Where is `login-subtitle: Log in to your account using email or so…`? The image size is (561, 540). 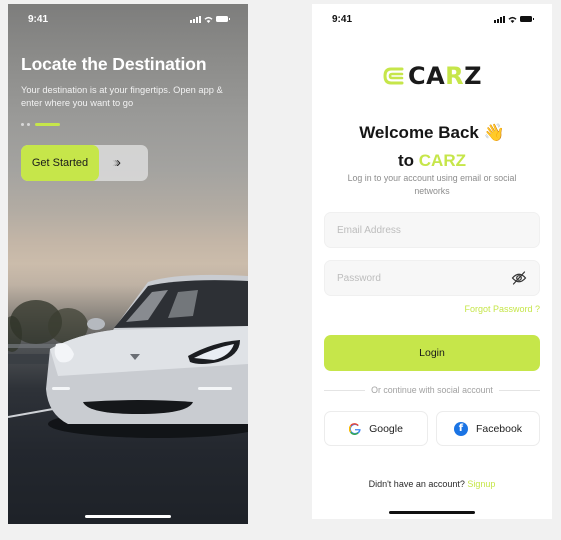 login-subtitle: Log in to your account using email or so… is located at coordinates (432, 184).